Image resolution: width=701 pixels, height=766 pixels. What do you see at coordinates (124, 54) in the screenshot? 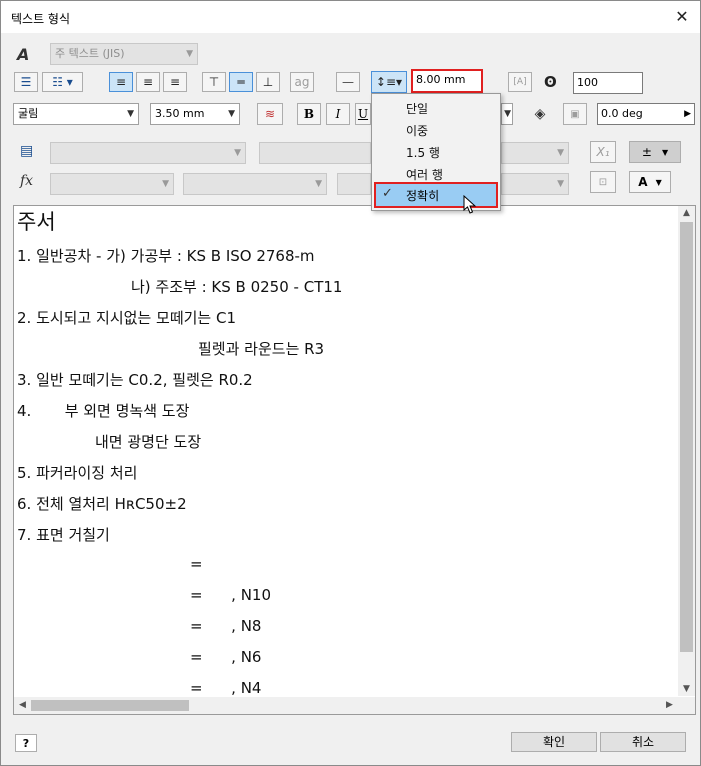
I see `text-style-combo: 주 텍스트 (JIS) ▼` at bounding box center [124, 54].